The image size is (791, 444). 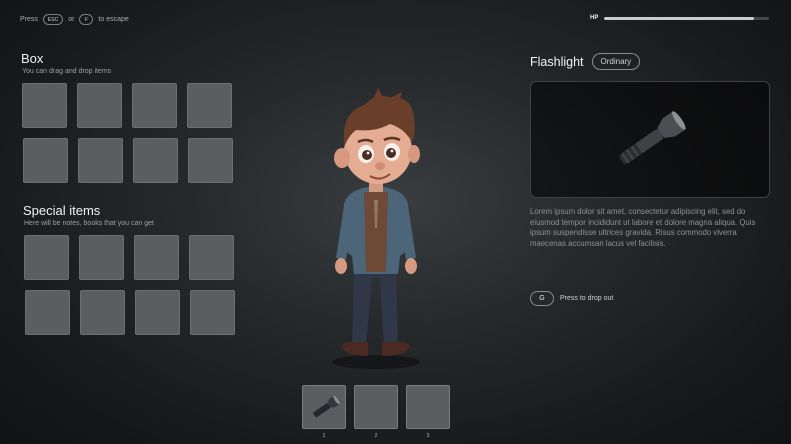 I want to click on hp-track, so click(x=687, y=18).